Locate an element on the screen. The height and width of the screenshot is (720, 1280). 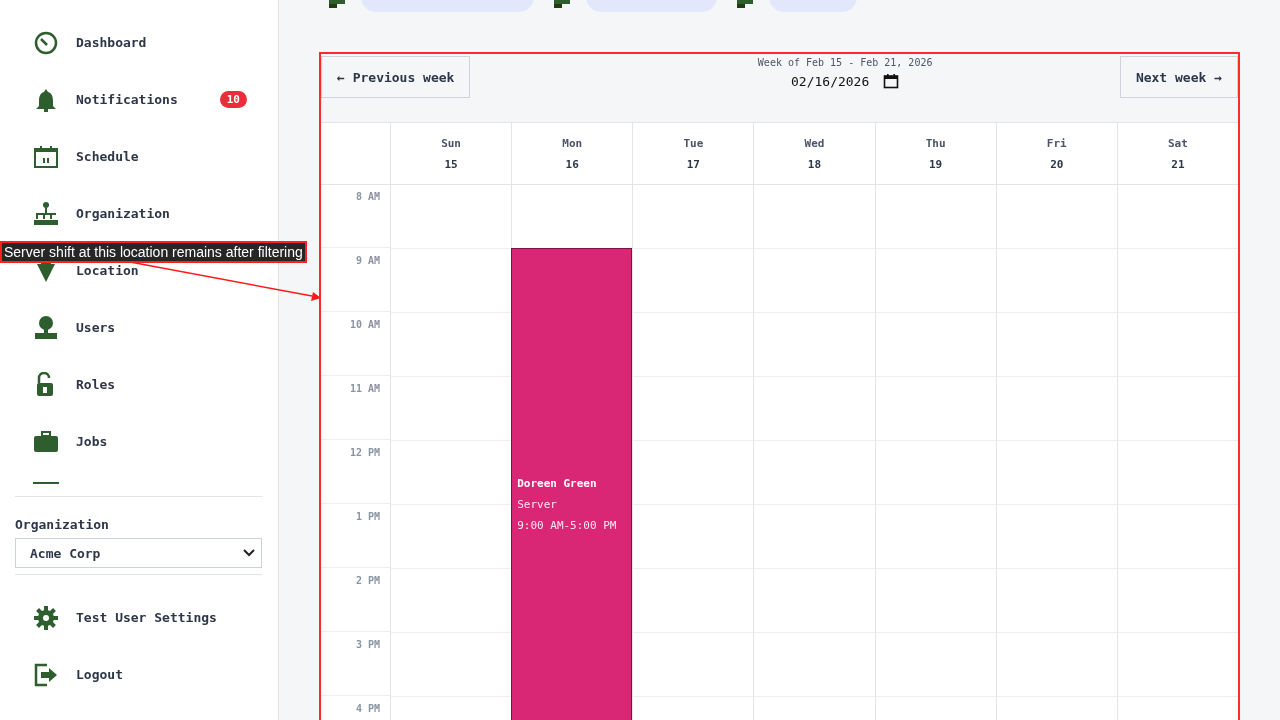
organization-select: Acme Corp is located at coordinates (138, 553).